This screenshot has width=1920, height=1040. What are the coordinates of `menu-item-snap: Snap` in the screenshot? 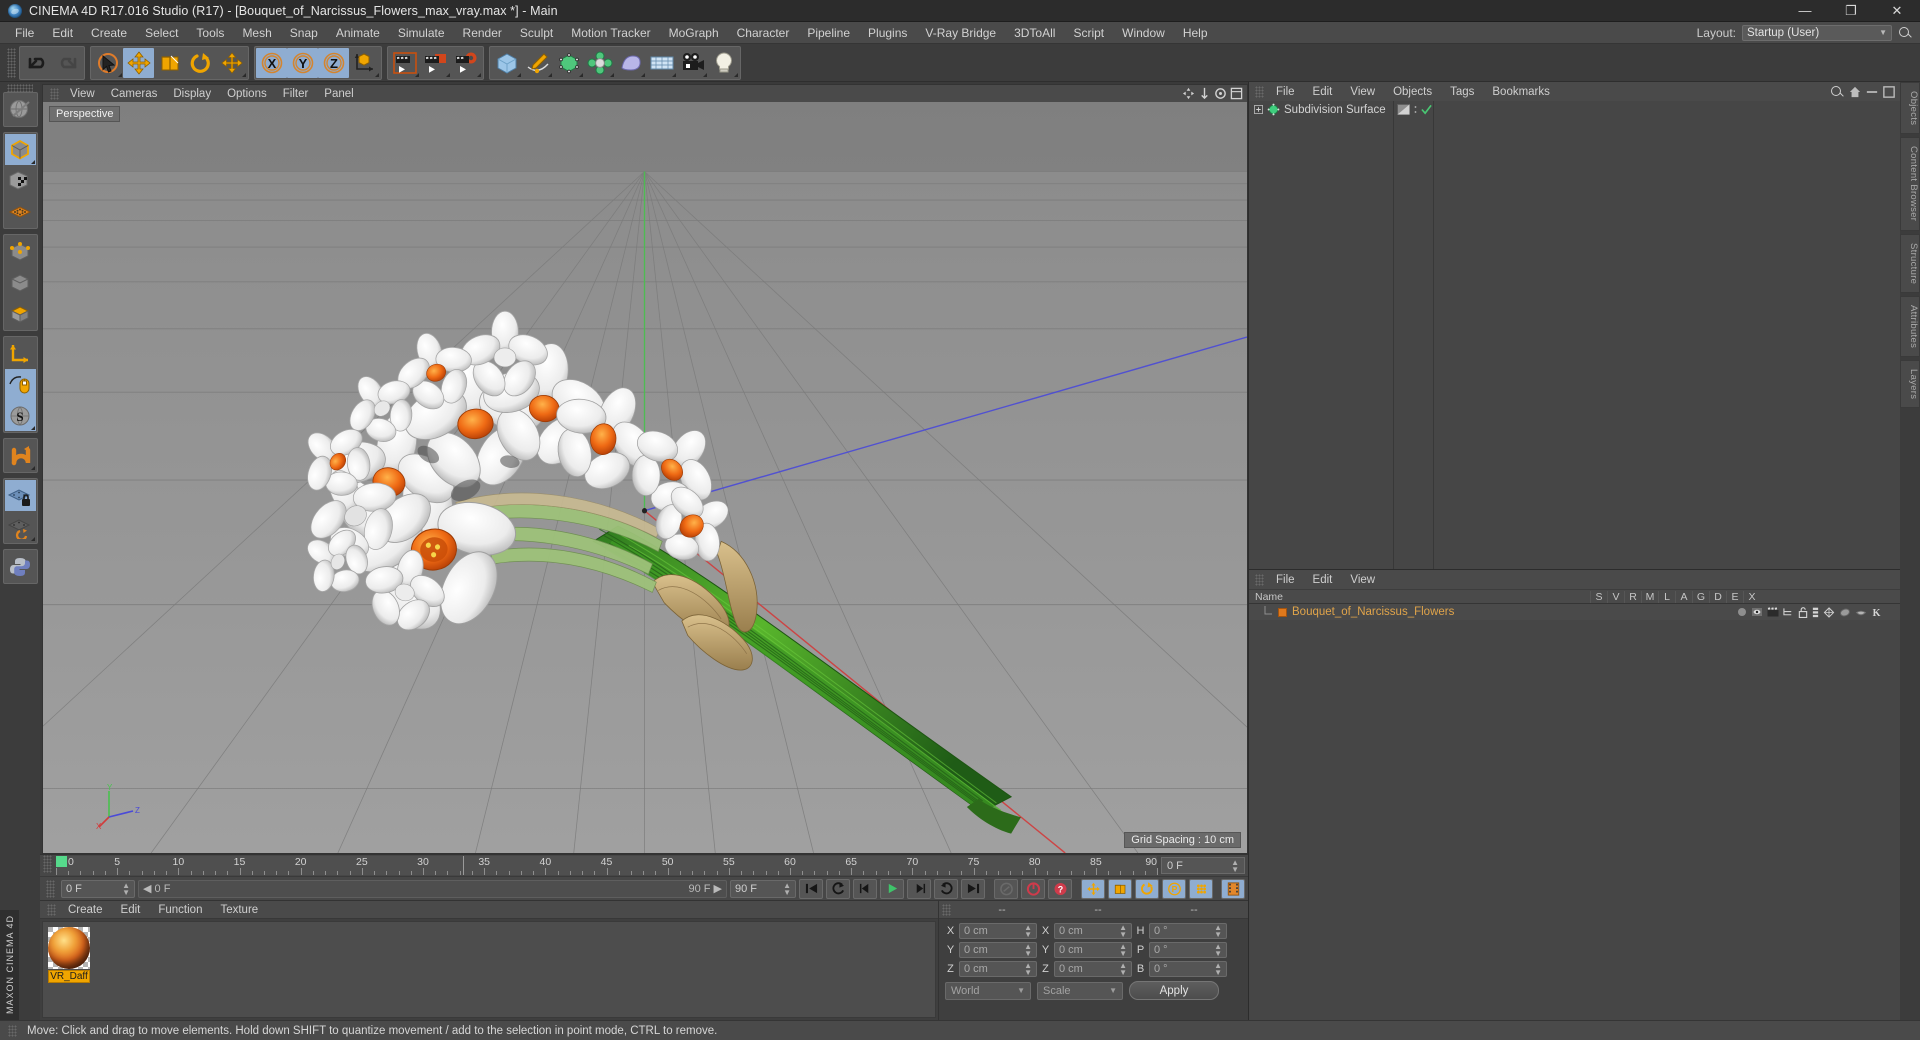 It's located at (304, 33).